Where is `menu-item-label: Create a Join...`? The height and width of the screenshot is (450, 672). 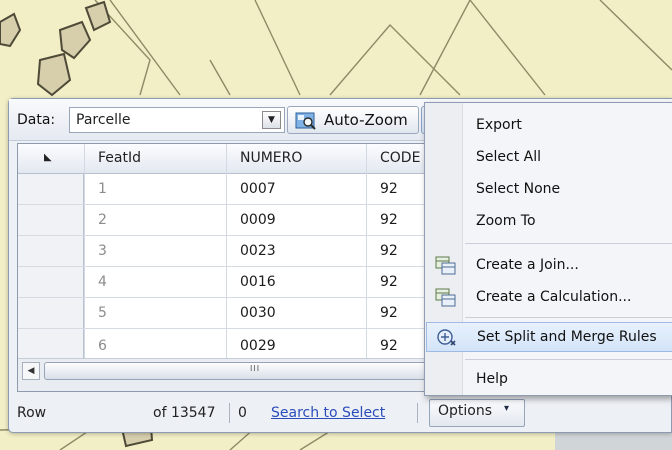 menu-item-label: Create a Join... is located at coordinates (527, 265).